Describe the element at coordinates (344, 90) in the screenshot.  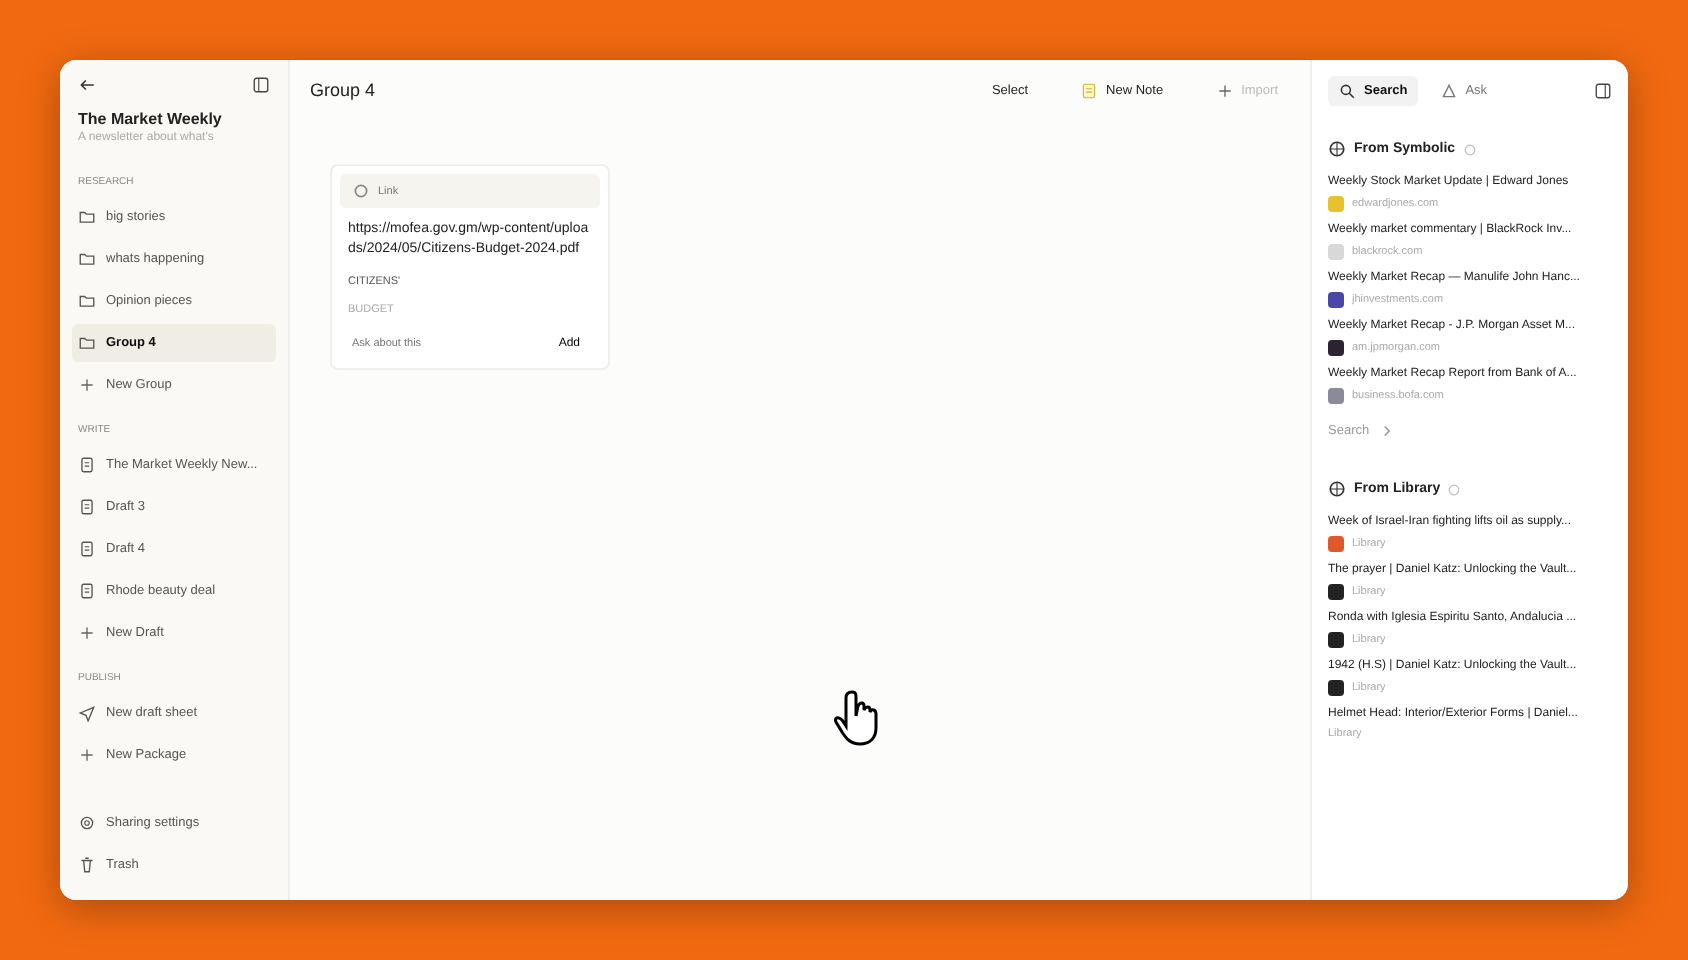
I see `page-title: Group 4` at that location.